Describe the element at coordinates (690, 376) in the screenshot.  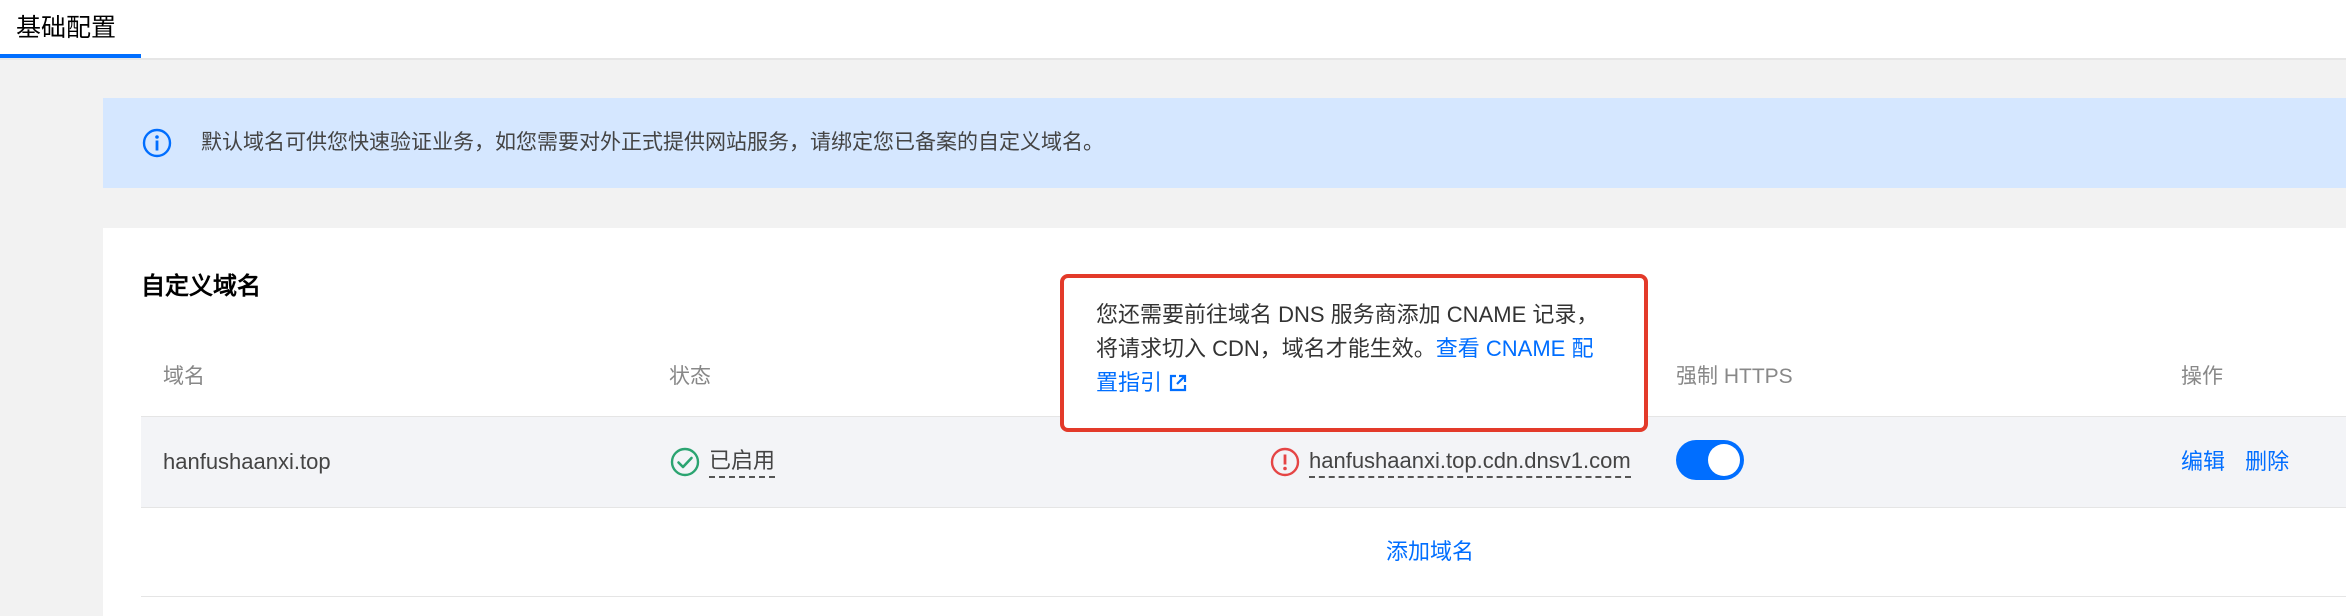
I see `column-header-status: 状态` at that location.